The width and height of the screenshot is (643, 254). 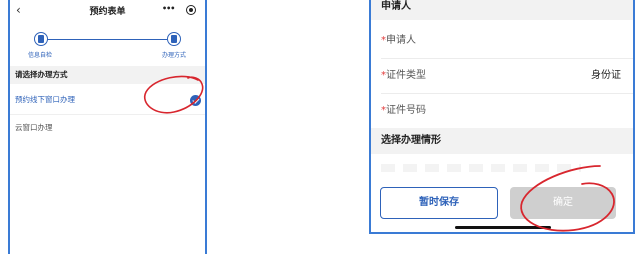 I want to click on step-1-label: 信息自检, so click(x=40, y=55).